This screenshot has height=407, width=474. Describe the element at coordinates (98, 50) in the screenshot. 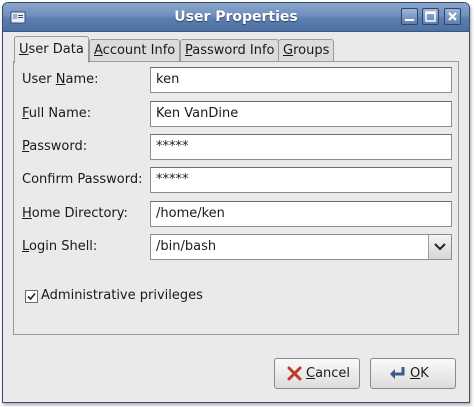

I see `tab-mnemonic: A` at that location.